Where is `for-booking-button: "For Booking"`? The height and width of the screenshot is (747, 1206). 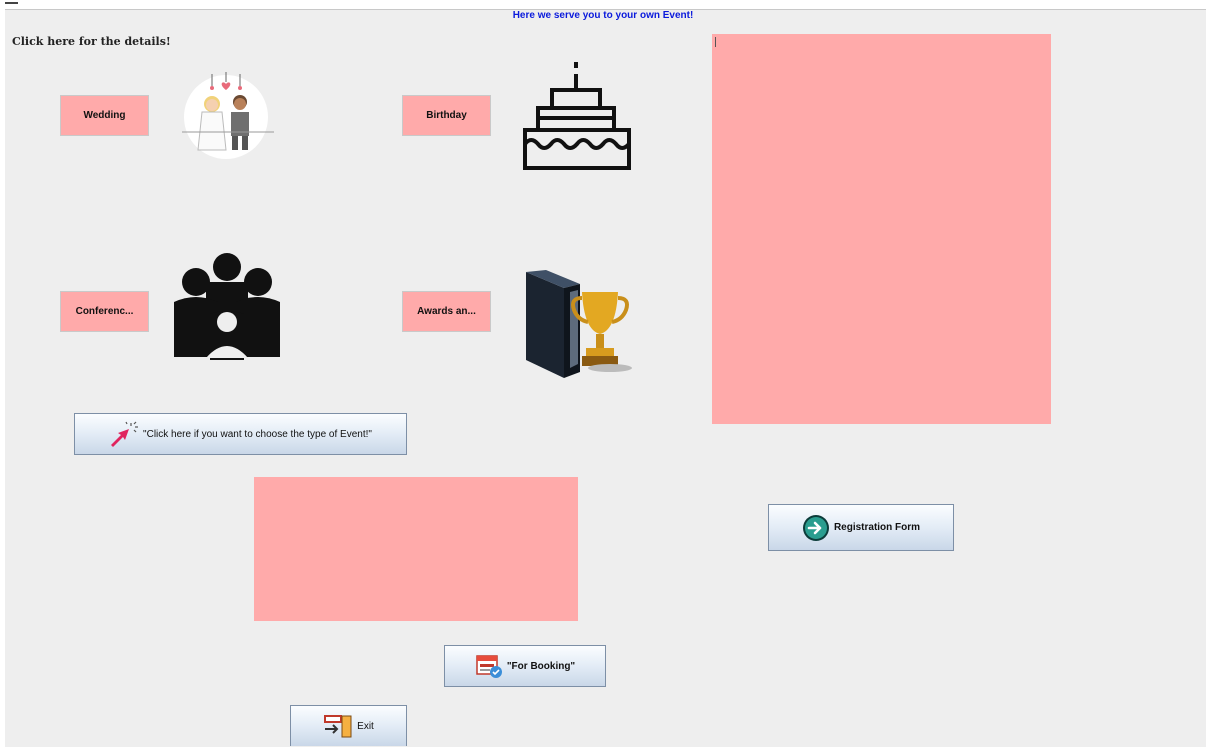 for-booking-button: "For Booking" is located at coordinates (525, 666).